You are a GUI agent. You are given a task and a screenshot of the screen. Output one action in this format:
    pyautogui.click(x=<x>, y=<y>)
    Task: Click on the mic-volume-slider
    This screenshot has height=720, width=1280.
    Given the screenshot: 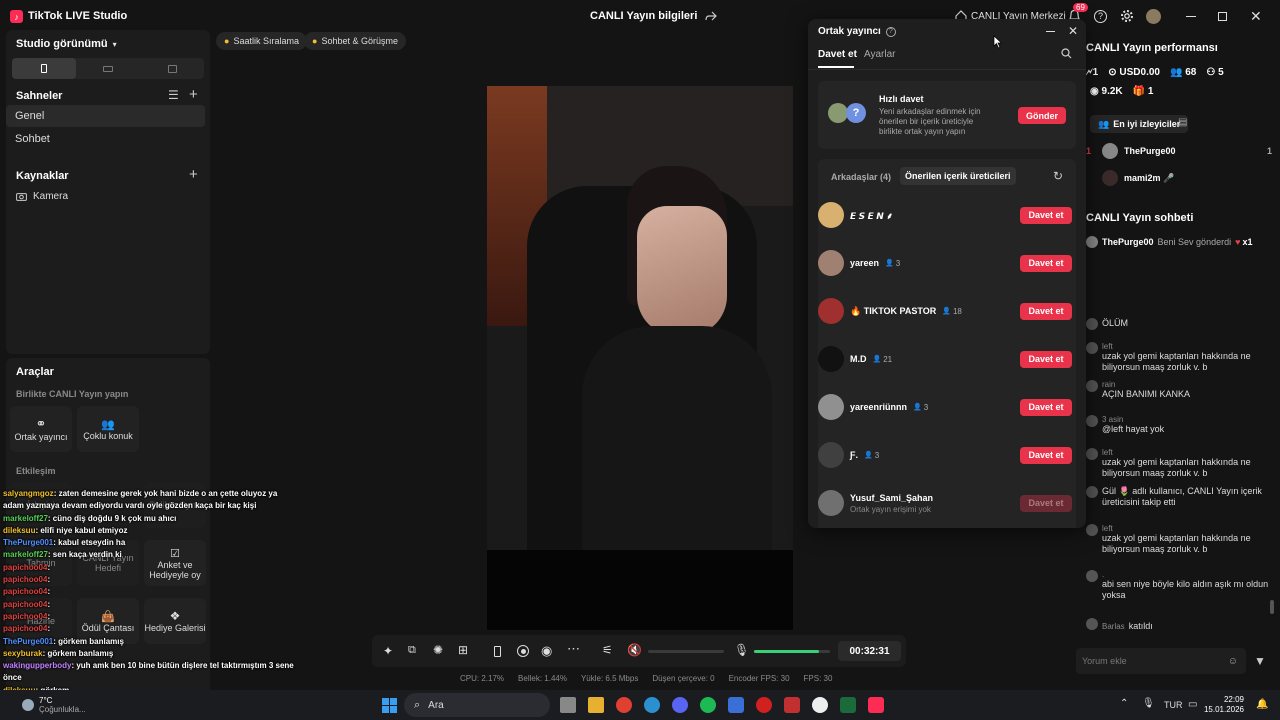 What is the action you would take?
    pyautogui.click(x=792, y=651)
    